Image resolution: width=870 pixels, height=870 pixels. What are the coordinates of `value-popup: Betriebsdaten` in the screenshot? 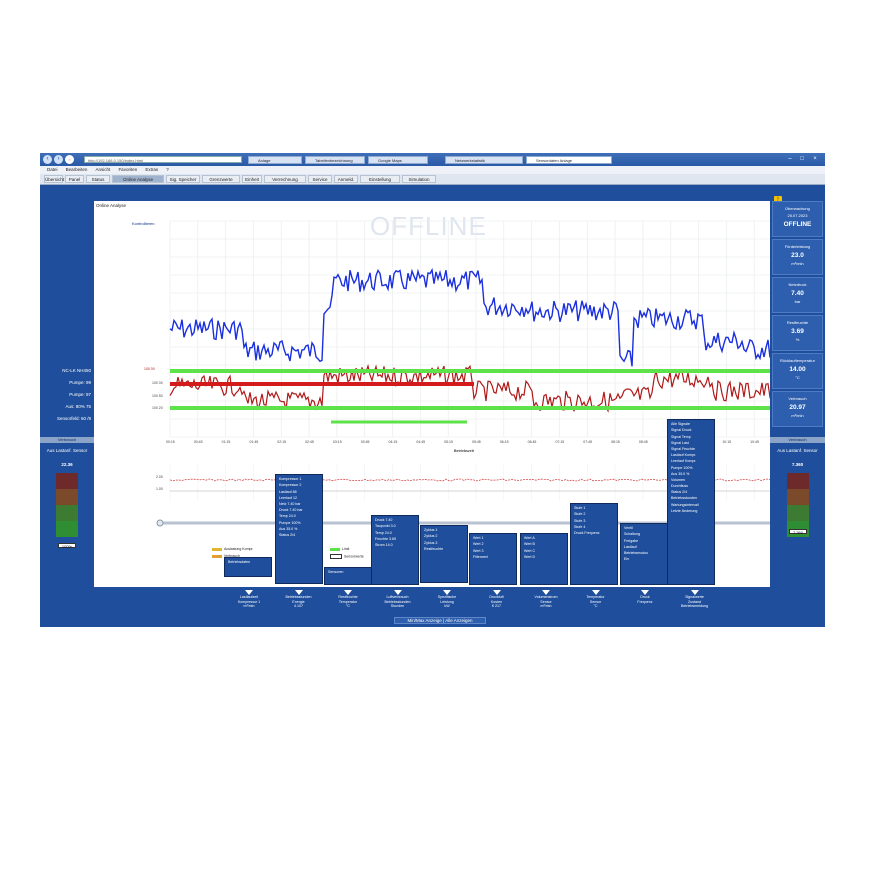 It's located at (248, 567).